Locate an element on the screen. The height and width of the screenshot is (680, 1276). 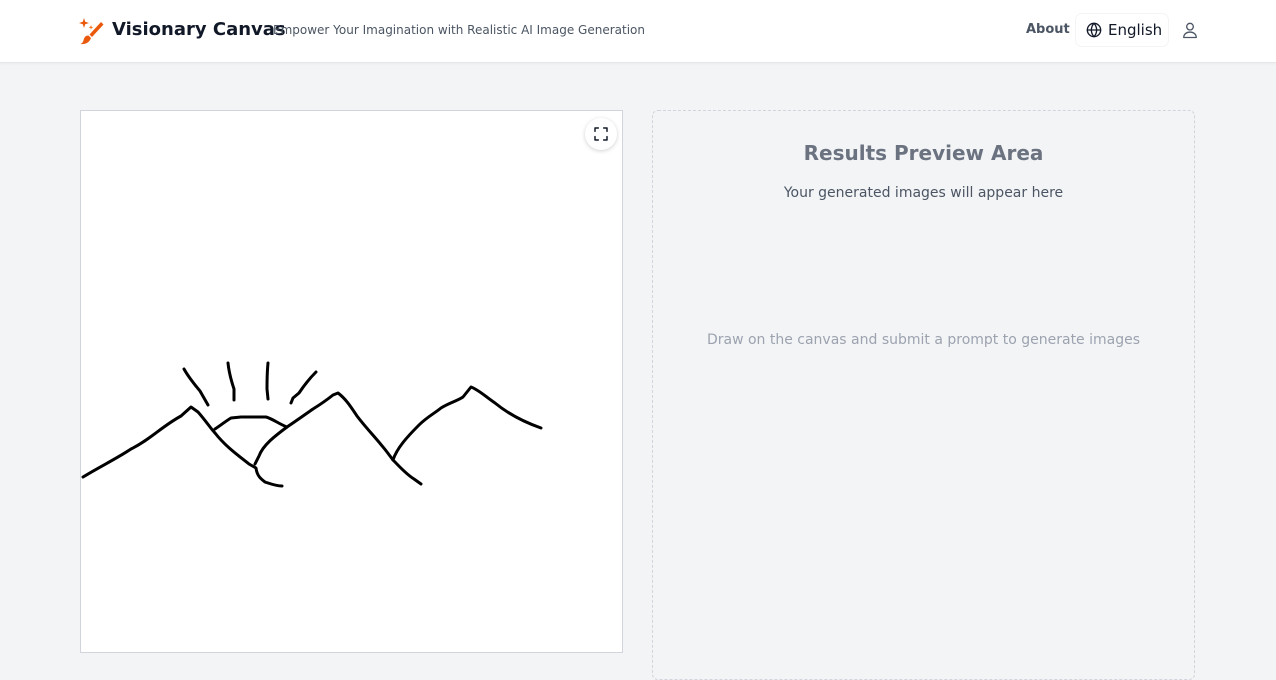
results-title: Results Preview Area is located at coordinates (923, 153).